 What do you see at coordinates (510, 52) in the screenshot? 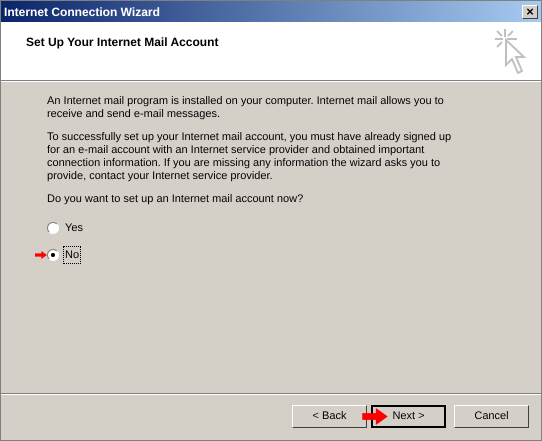
I see `cursor-sparkle-icon` at bounding box center [510, 52].